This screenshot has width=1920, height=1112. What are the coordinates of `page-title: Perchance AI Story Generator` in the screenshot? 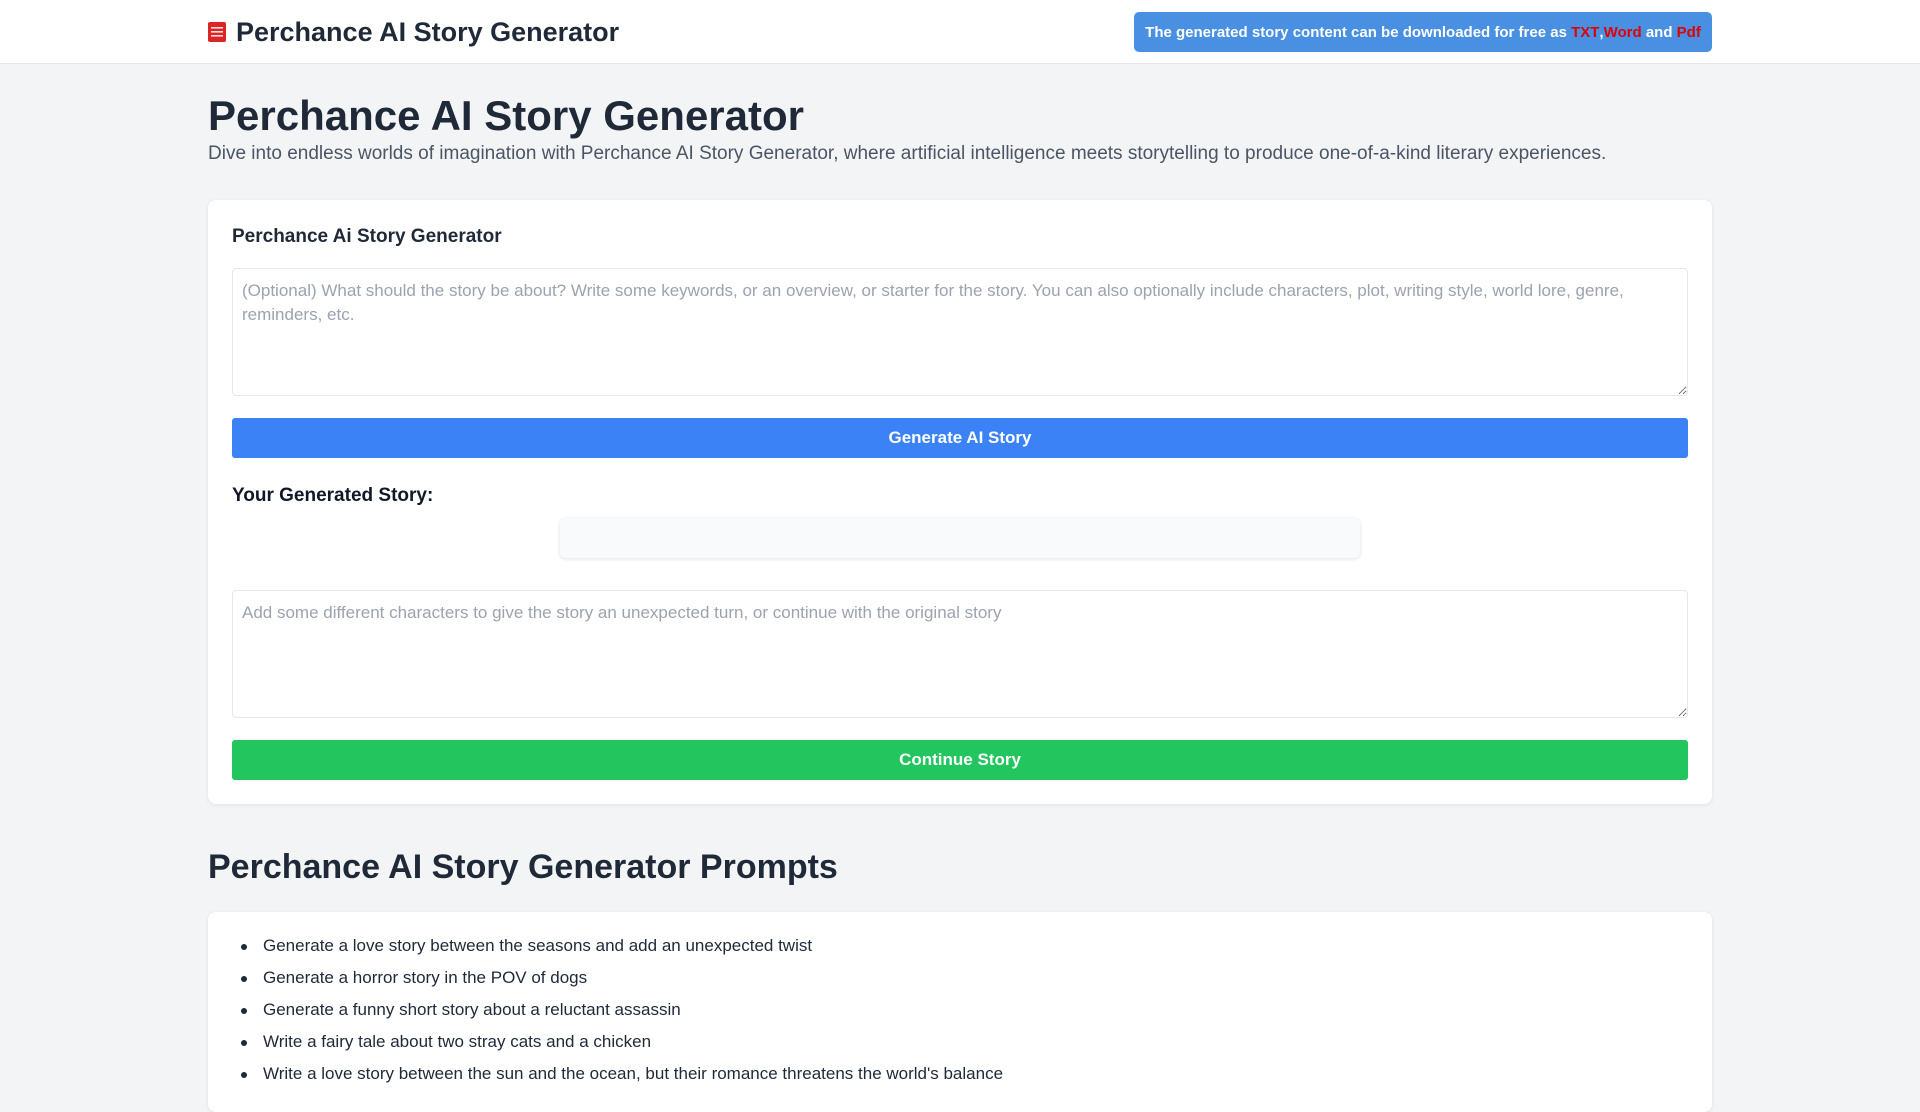 It's located at (506, 115).